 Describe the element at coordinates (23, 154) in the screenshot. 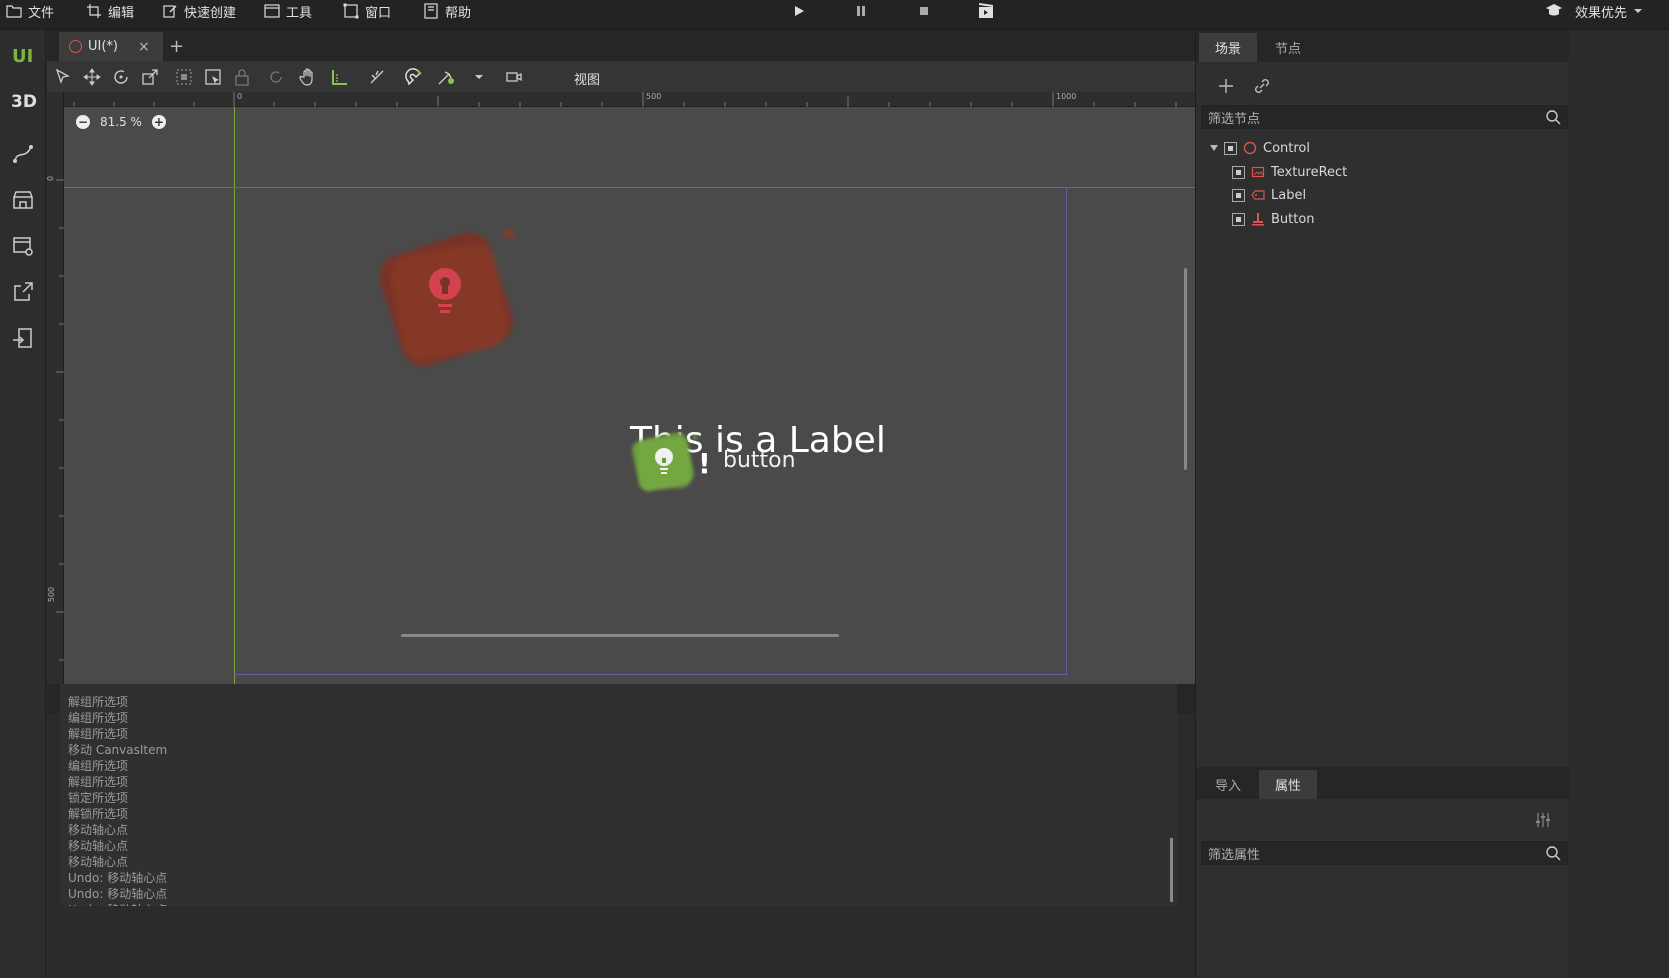

I see `path-icon` at that location.